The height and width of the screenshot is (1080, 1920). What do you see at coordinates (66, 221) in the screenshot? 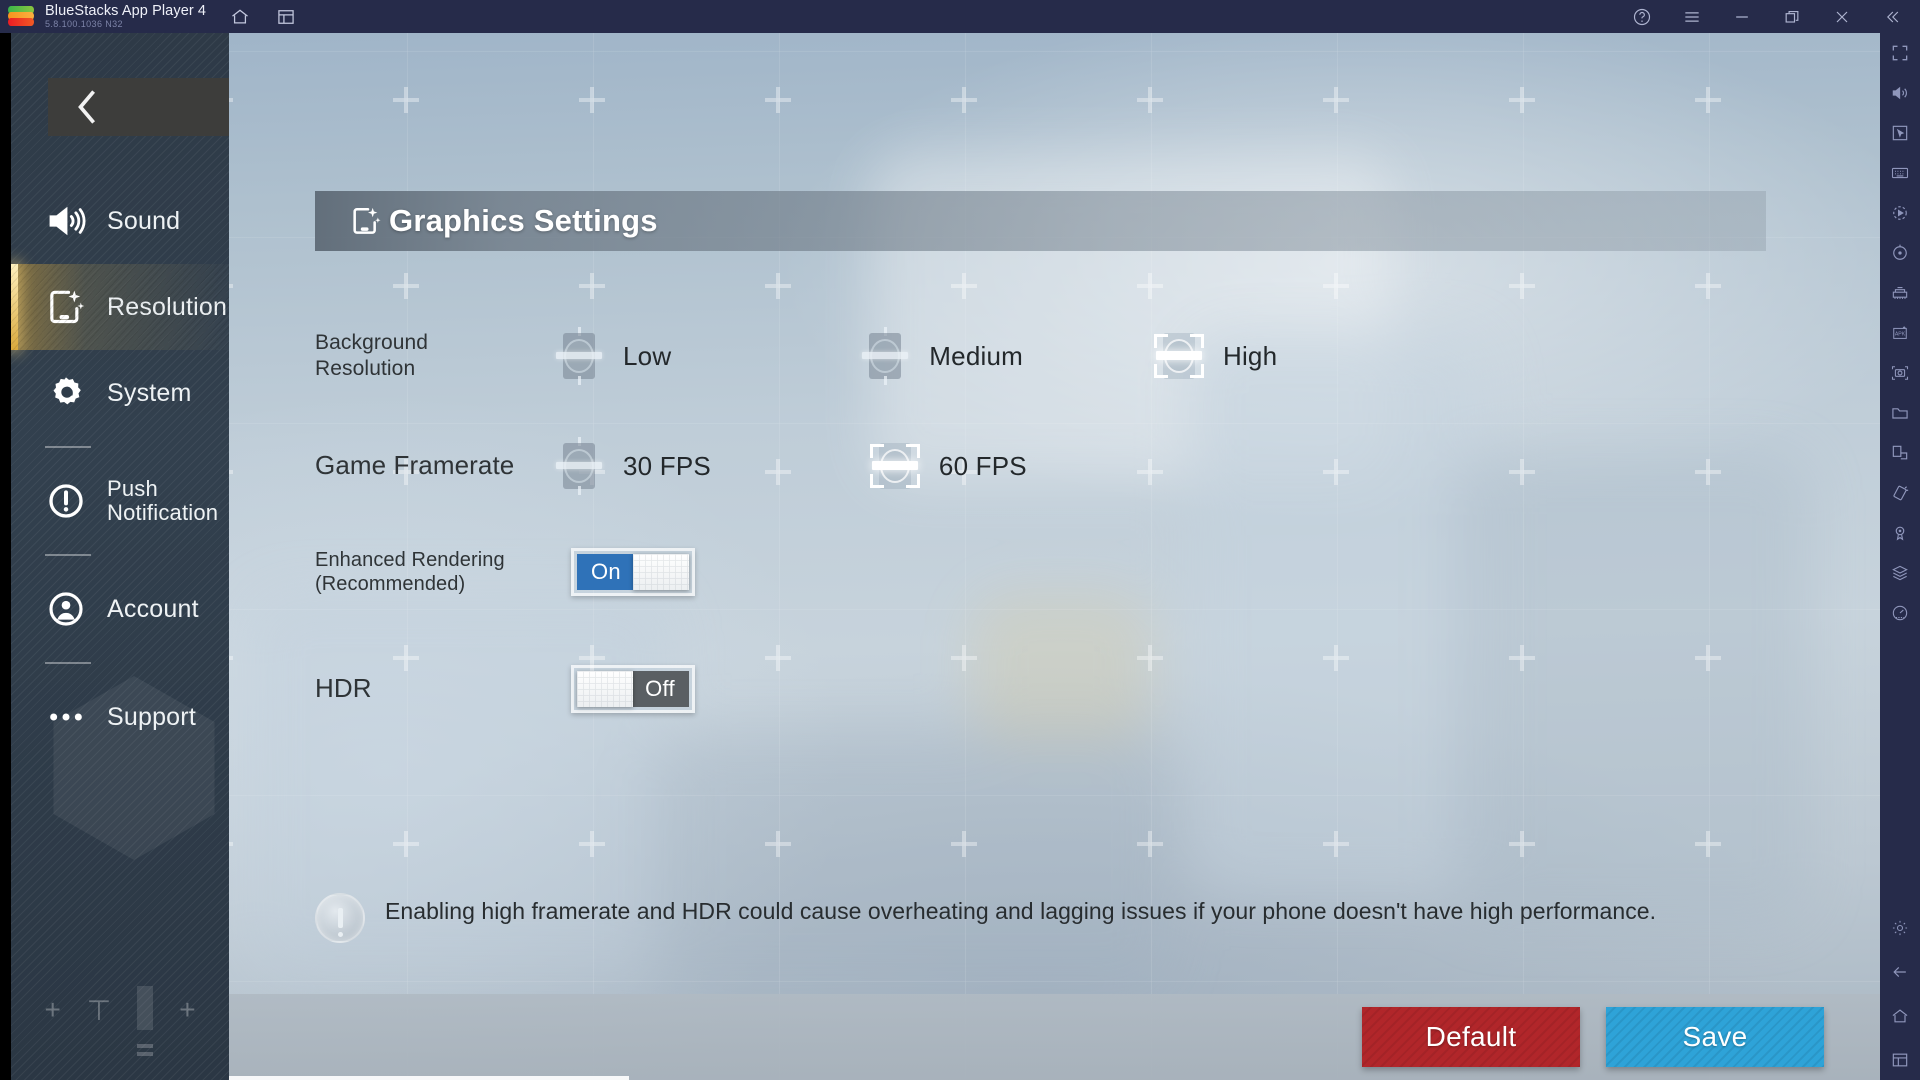
I see `sound-icon` at bounding box center [66, 221].